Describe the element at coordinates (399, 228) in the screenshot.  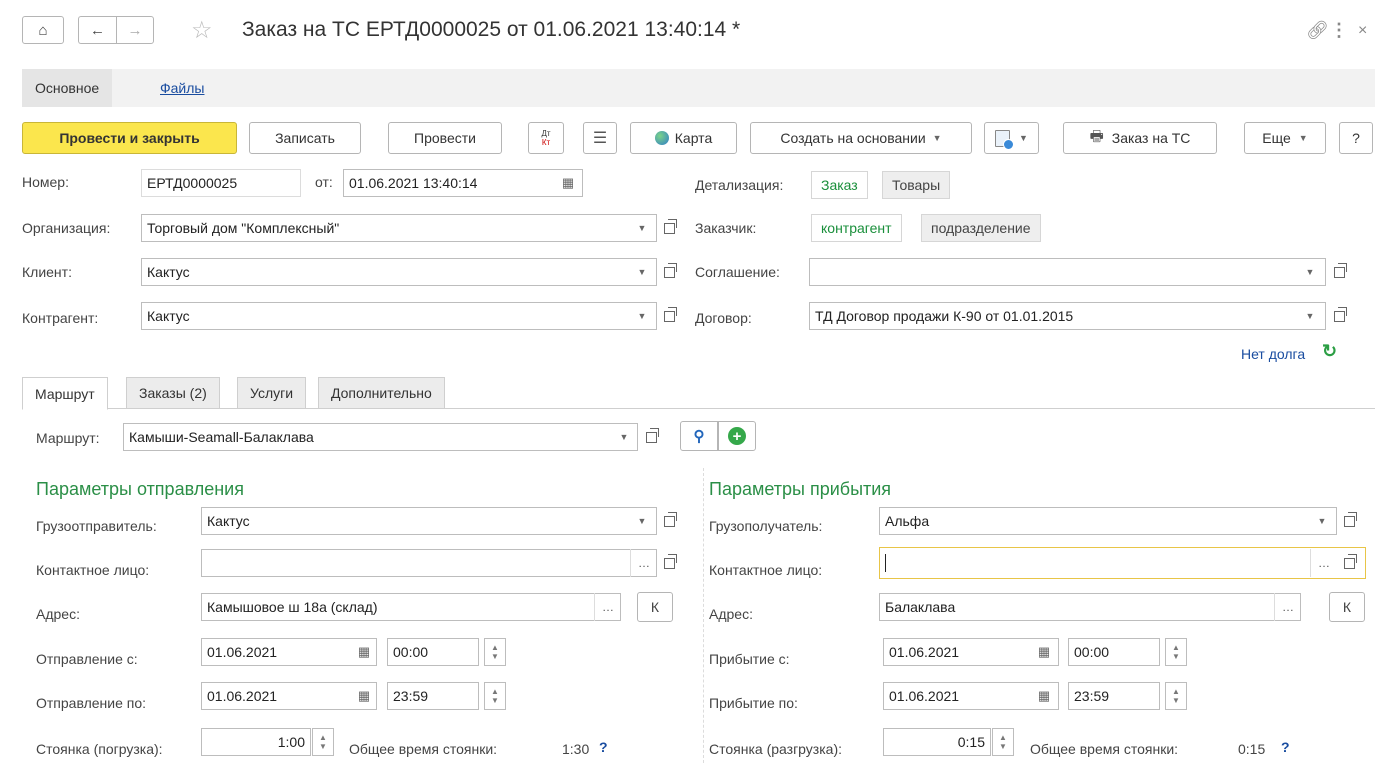
I see `organization-field: Торговый дом "Комплексный"` at that location.